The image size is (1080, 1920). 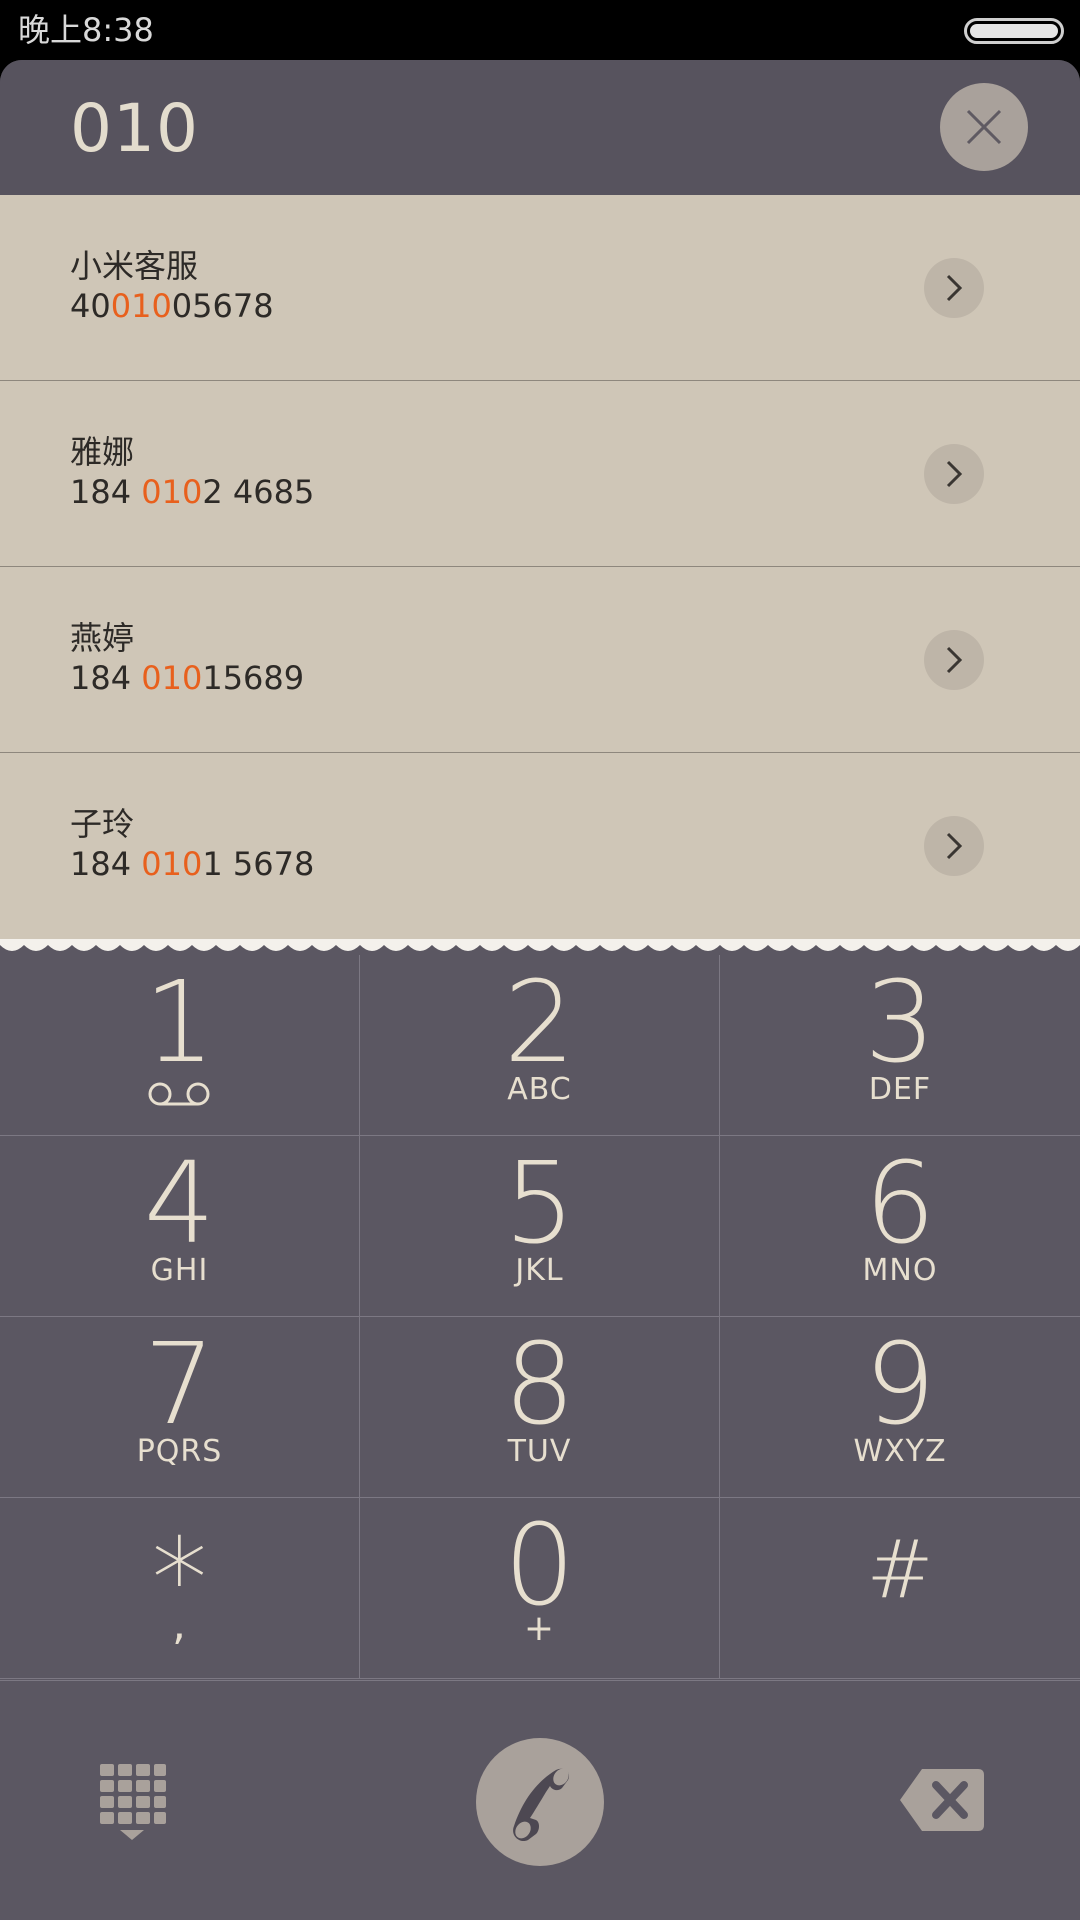 I want to click on clear-input-button, so click(x=984, y=127).